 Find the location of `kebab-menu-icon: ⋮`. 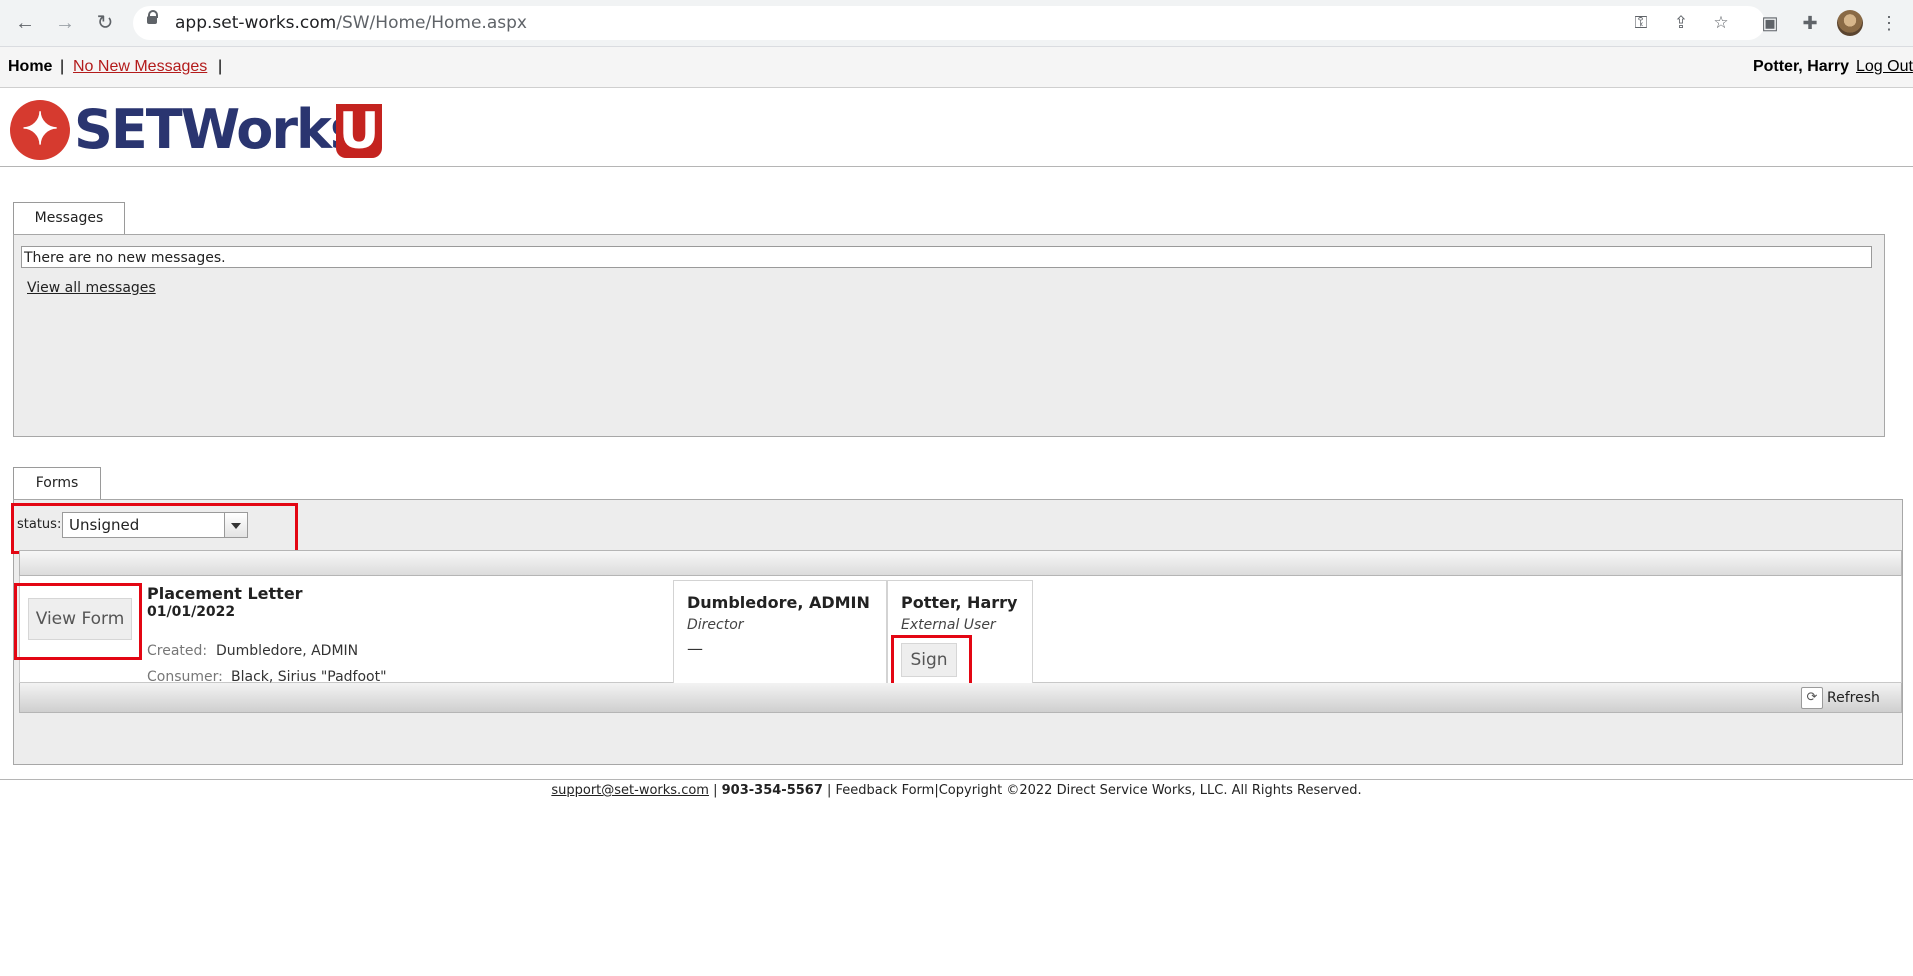

kebab-menu-icon: ⋮ is located at coordinates (1889, 23).